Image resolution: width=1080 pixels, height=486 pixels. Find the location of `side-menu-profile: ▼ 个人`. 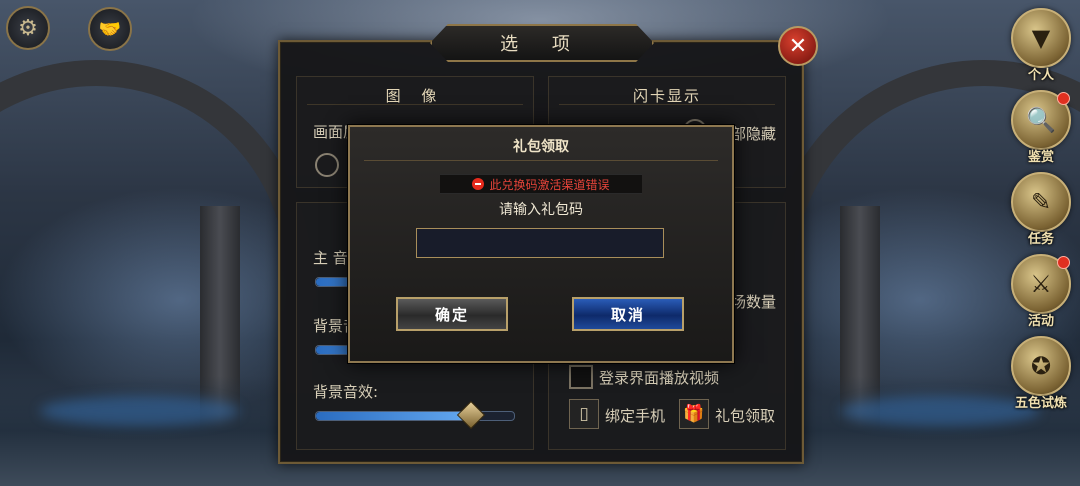

side-menu-profile: ▼ 个人 is located at coordinates (1041, 48).